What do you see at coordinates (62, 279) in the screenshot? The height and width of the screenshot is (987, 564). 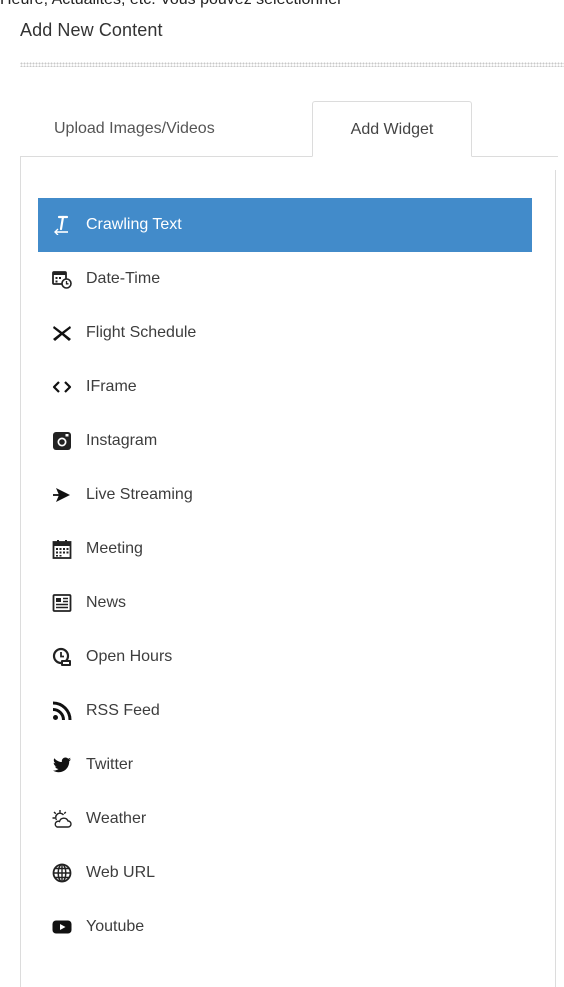 I see `calendar-clock-icon` at bounding box center [62, 279].